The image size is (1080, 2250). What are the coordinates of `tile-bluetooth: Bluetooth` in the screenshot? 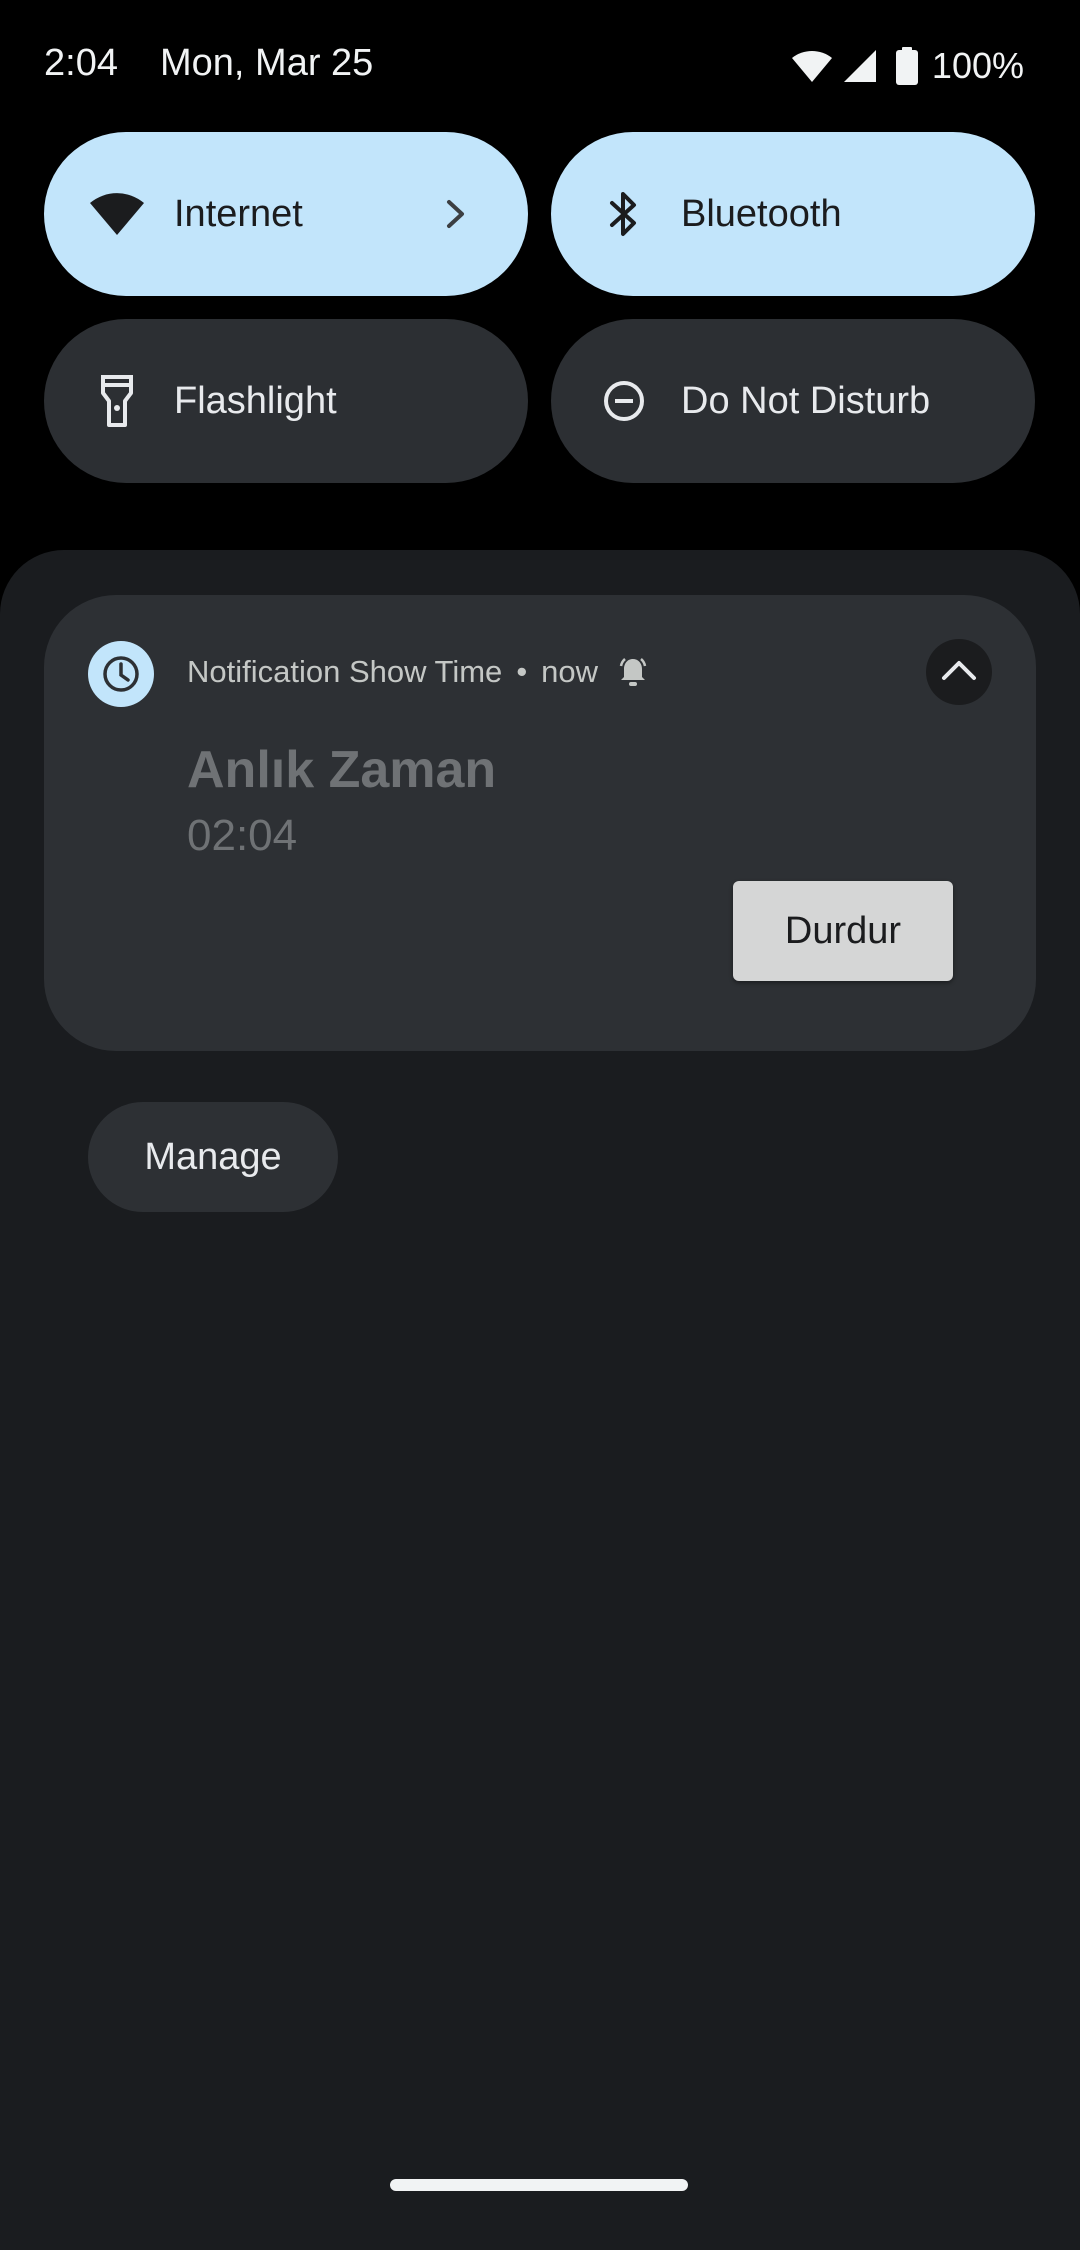 It's located at (793, 214).